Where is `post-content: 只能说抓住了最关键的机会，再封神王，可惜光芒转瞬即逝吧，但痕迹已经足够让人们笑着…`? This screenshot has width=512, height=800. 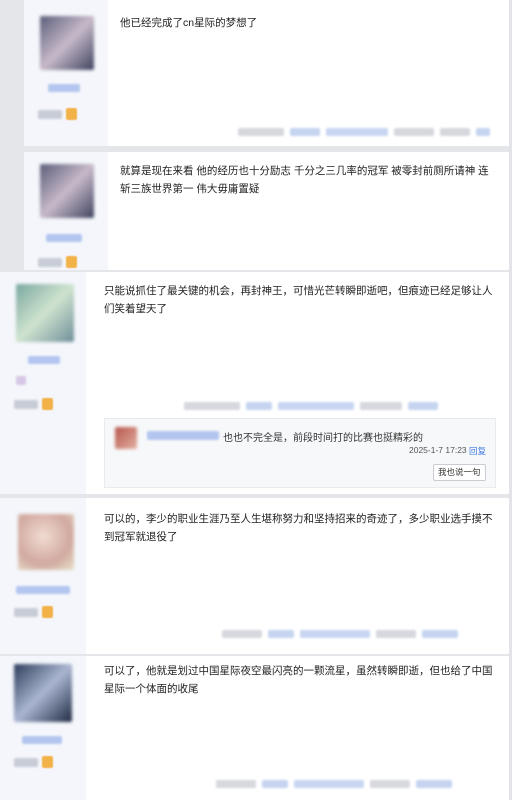
post-content: 只能说抓住了最关键的机会，再封神王，可惜光芒转瞬即逝吧，但痕迹已经足够让人们笑着… is located at coordinates (298, 300).